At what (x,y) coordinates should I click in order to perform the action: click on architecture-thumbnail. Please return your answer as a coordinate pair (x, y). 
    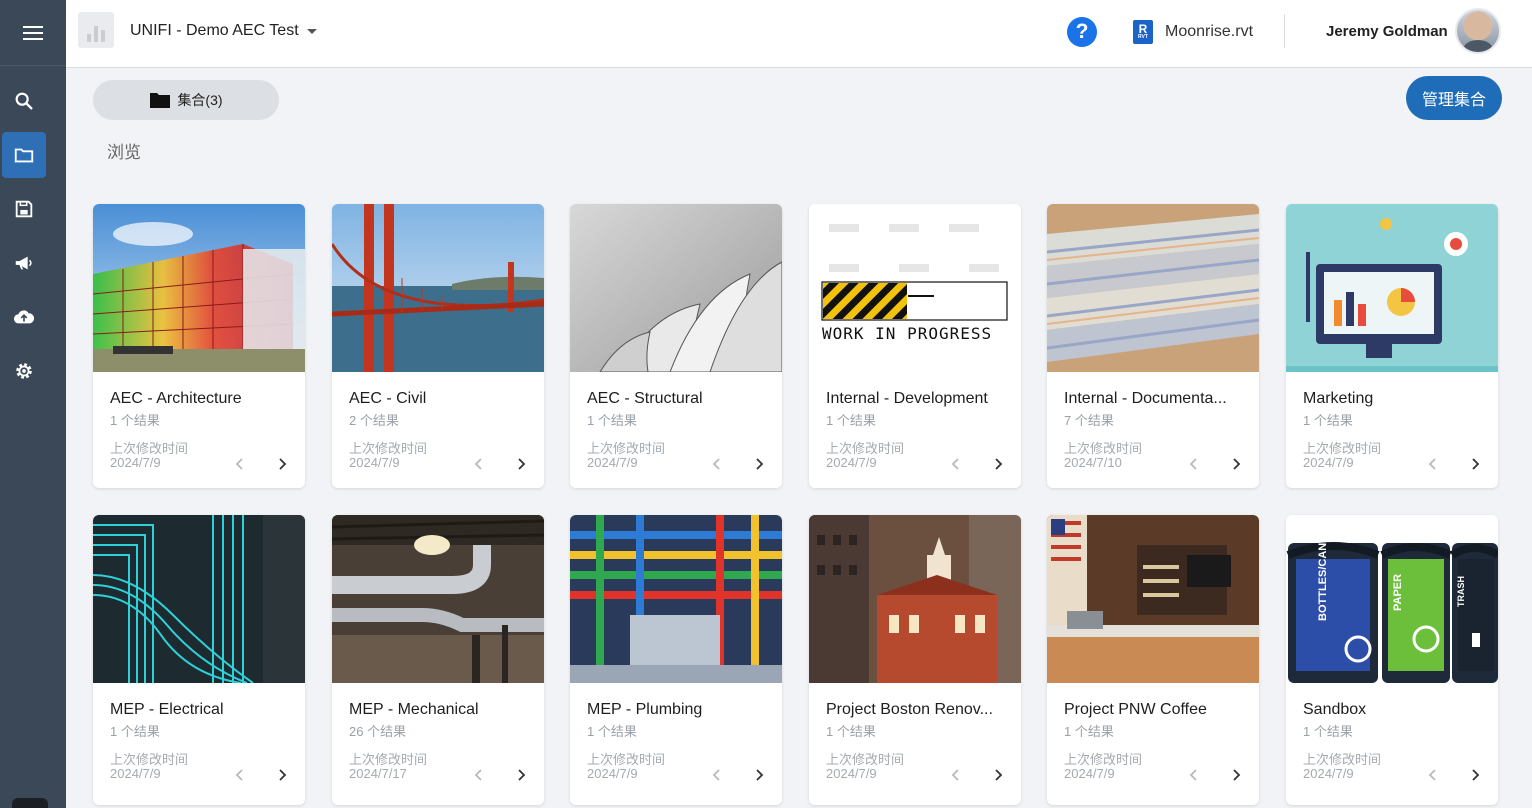
    Looking at the image, I should click on (199, 288).